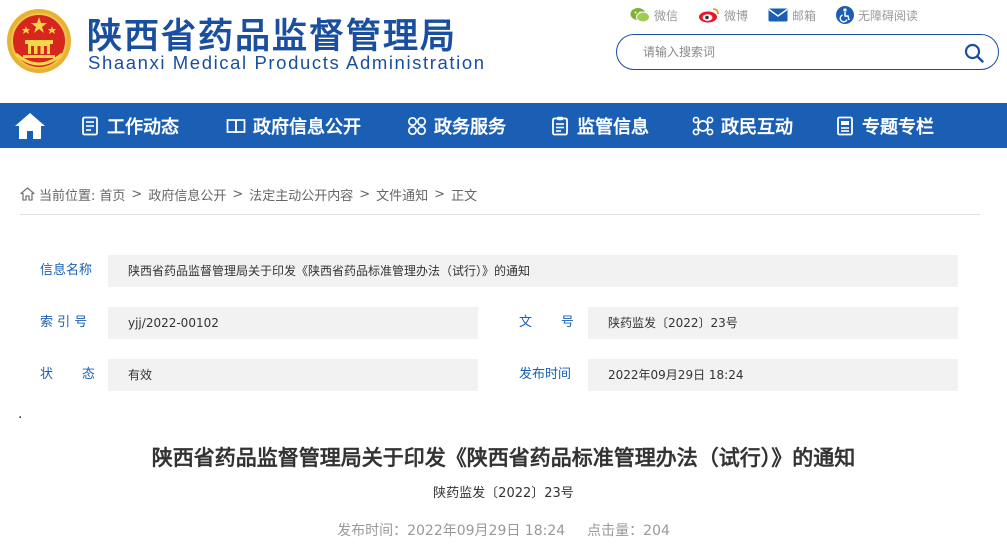 The height and width of the screenshot is (547, 1007). What do you see at coordinates (20, 414) in the screenshot?
I see `stray-mark: .` at bounding box center [20, 414].